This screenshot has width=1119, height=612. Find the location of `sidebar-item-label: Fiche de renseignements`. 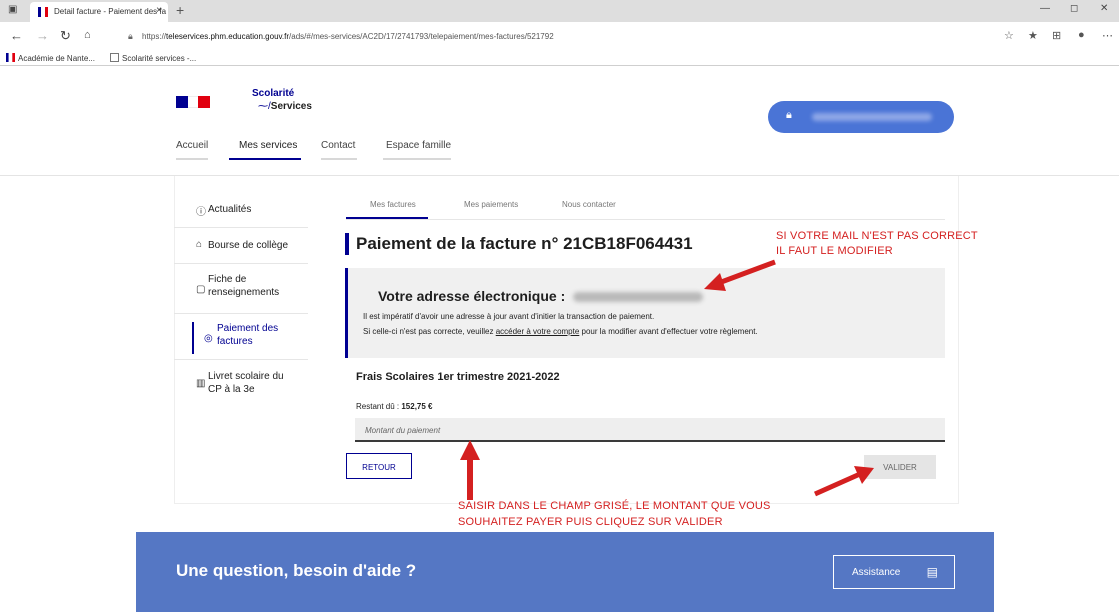

sidebar-item-label: Fiche de renseignements is located at coordinates (244, 286).